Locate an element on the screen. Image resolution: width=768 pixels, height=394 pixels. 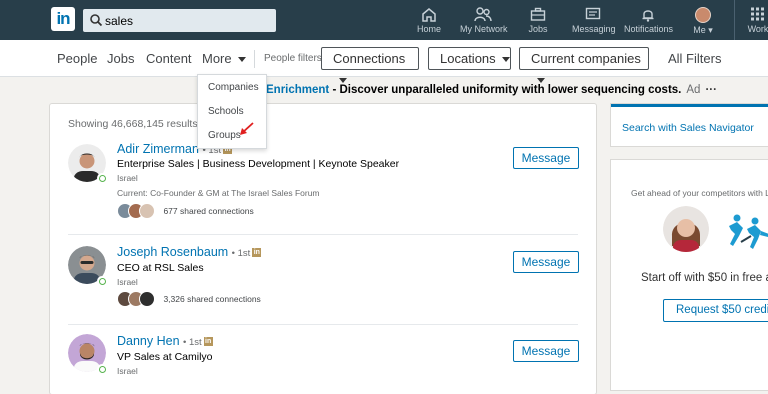
request-credit-button: Request $50 credit is located at coordinates (715, 310).